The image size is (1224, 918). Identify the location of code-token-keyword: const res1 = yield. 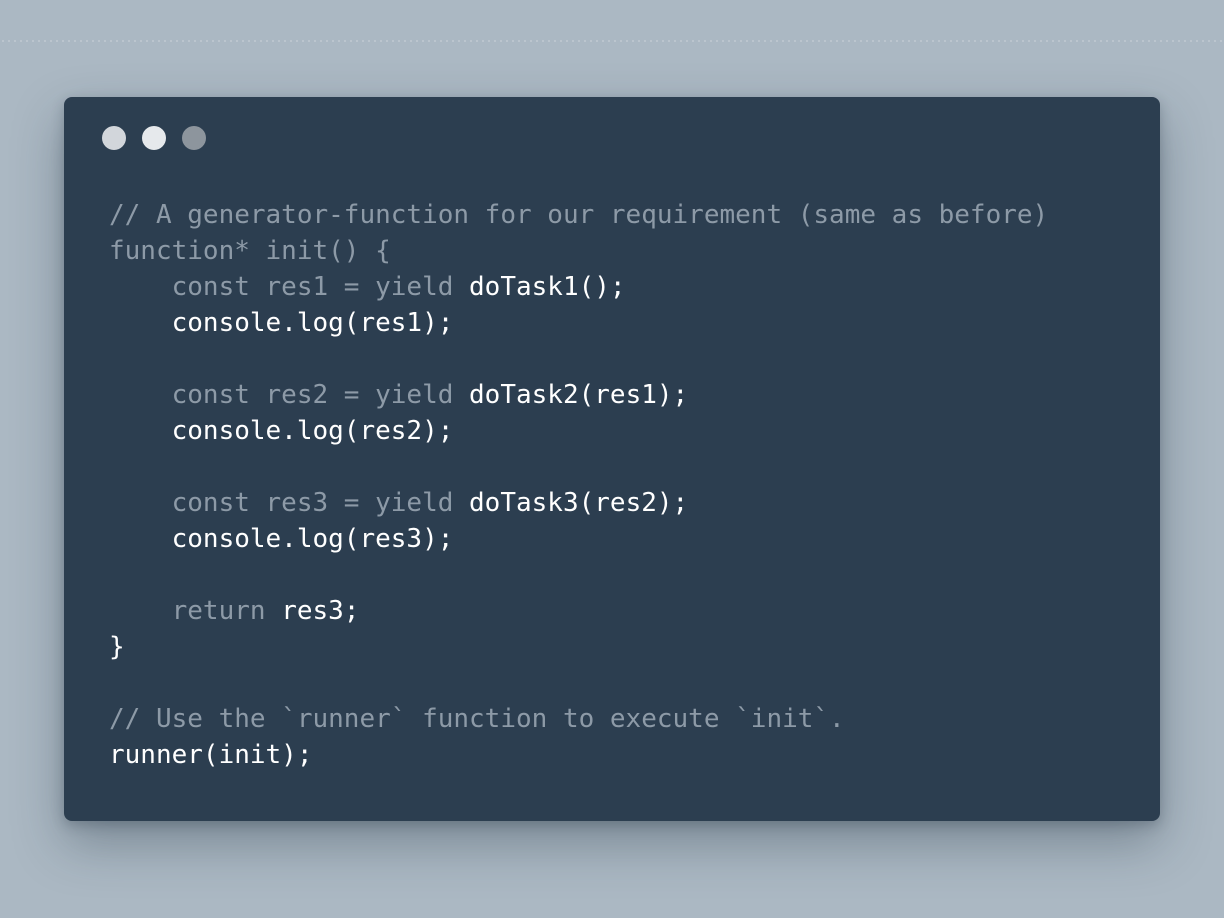
(289, 287).